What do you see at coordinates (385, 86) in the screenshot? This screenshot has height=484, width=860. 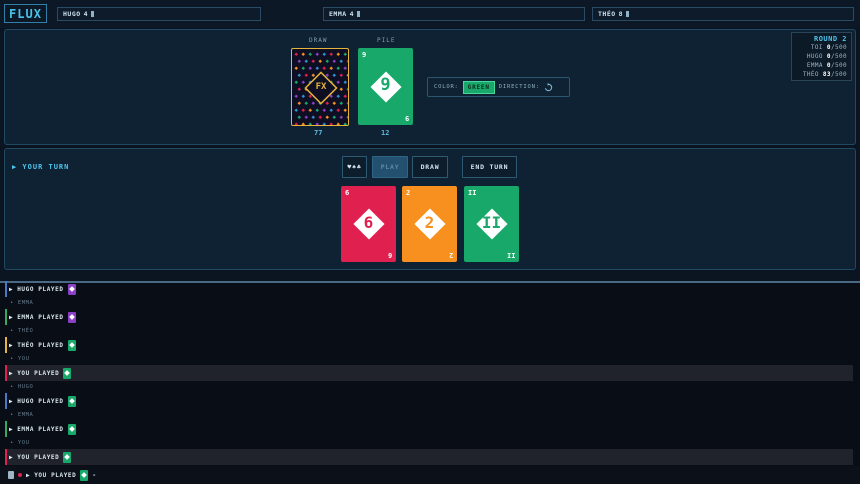 I see `discard-pile-top-card: 9 9 9` at bounding box center [385, 86].